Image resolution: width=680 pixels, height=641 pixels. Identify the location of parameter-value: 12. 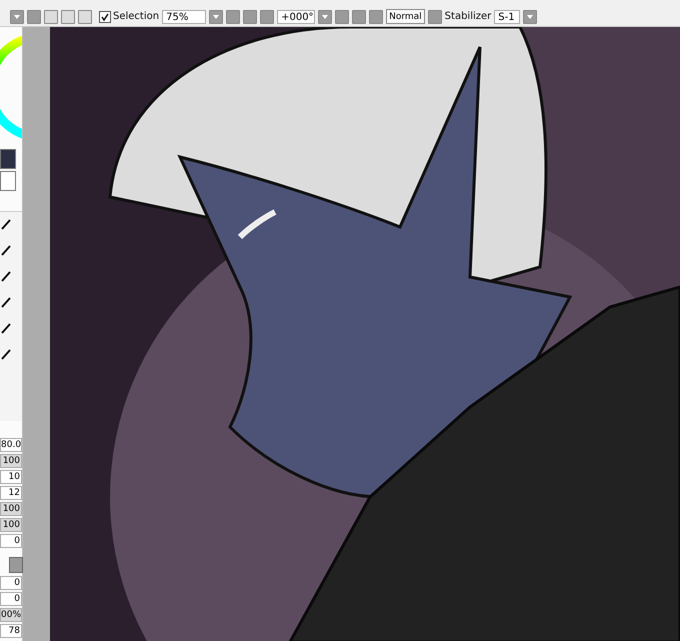
(11, 493).